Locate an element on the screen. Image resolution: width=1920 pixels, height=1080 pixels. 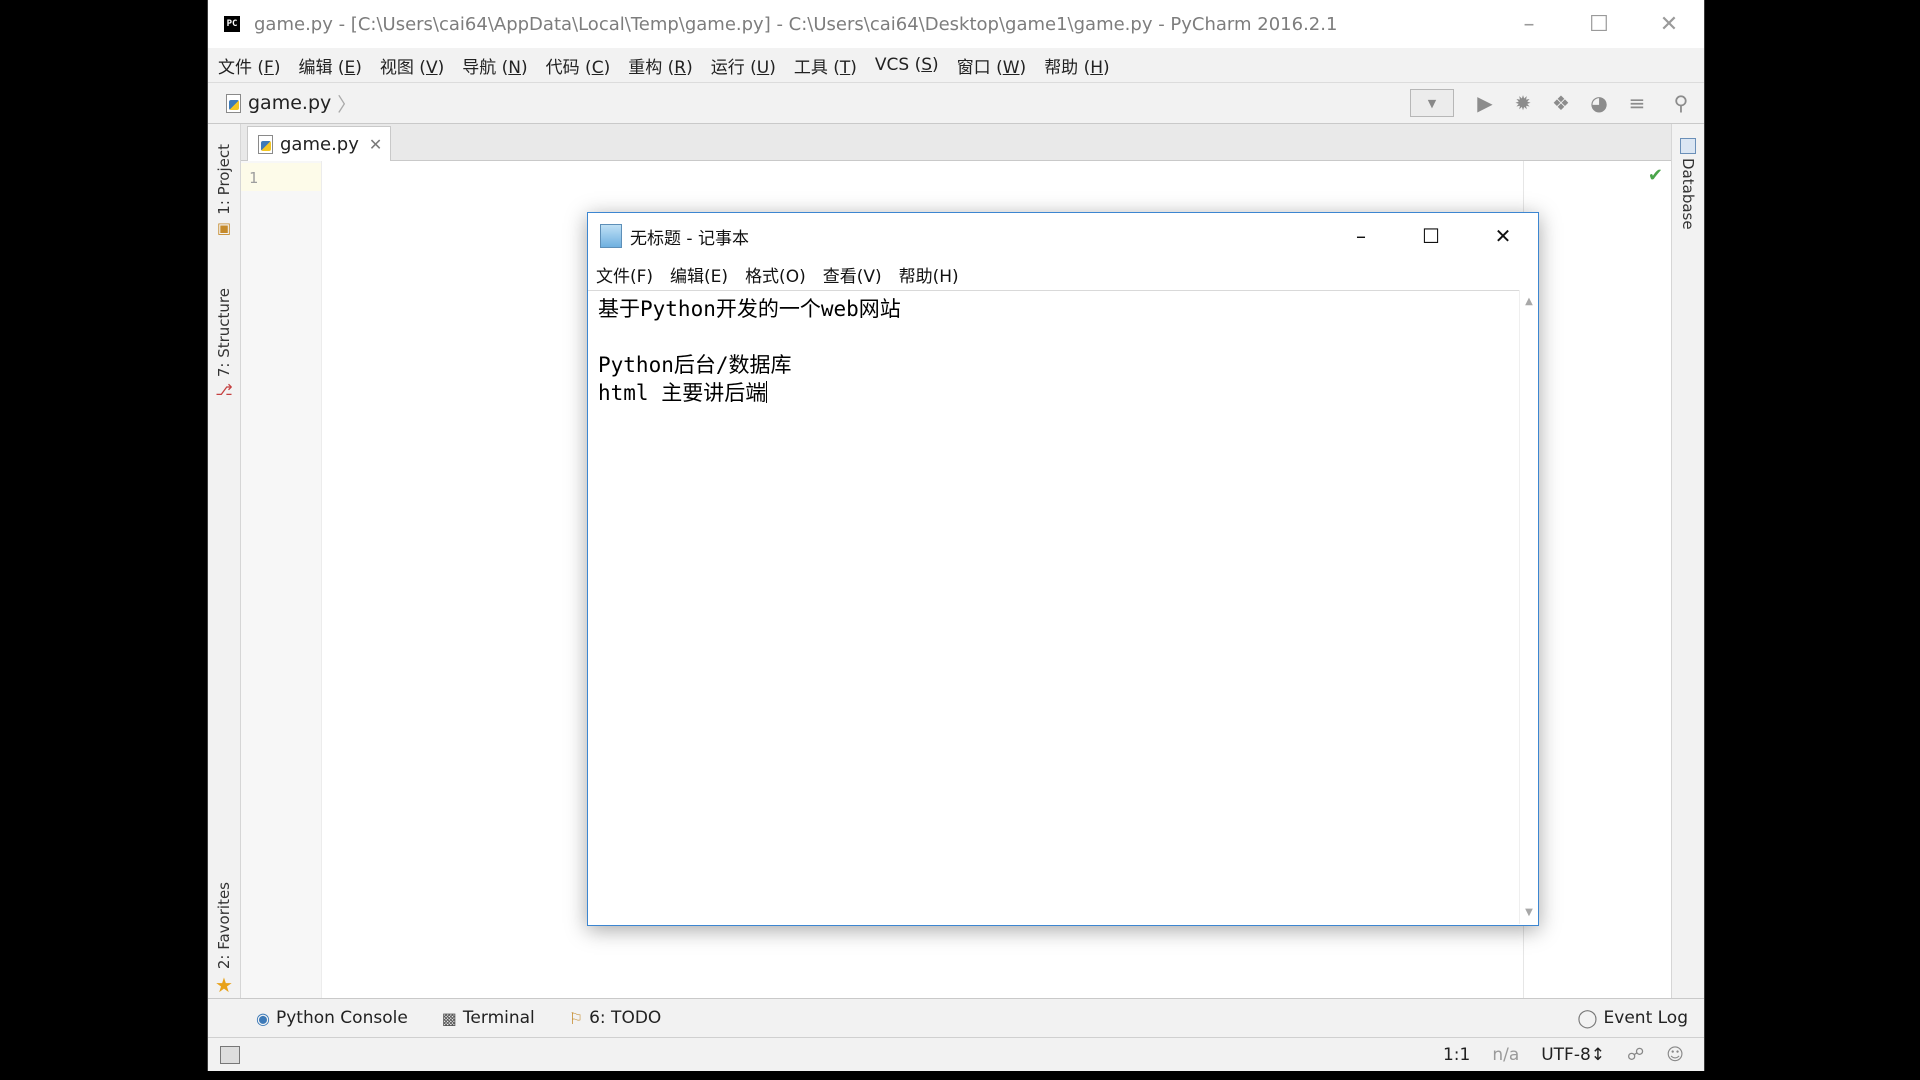
profile-icon: ◕ is located at coordinates (1599, 103).